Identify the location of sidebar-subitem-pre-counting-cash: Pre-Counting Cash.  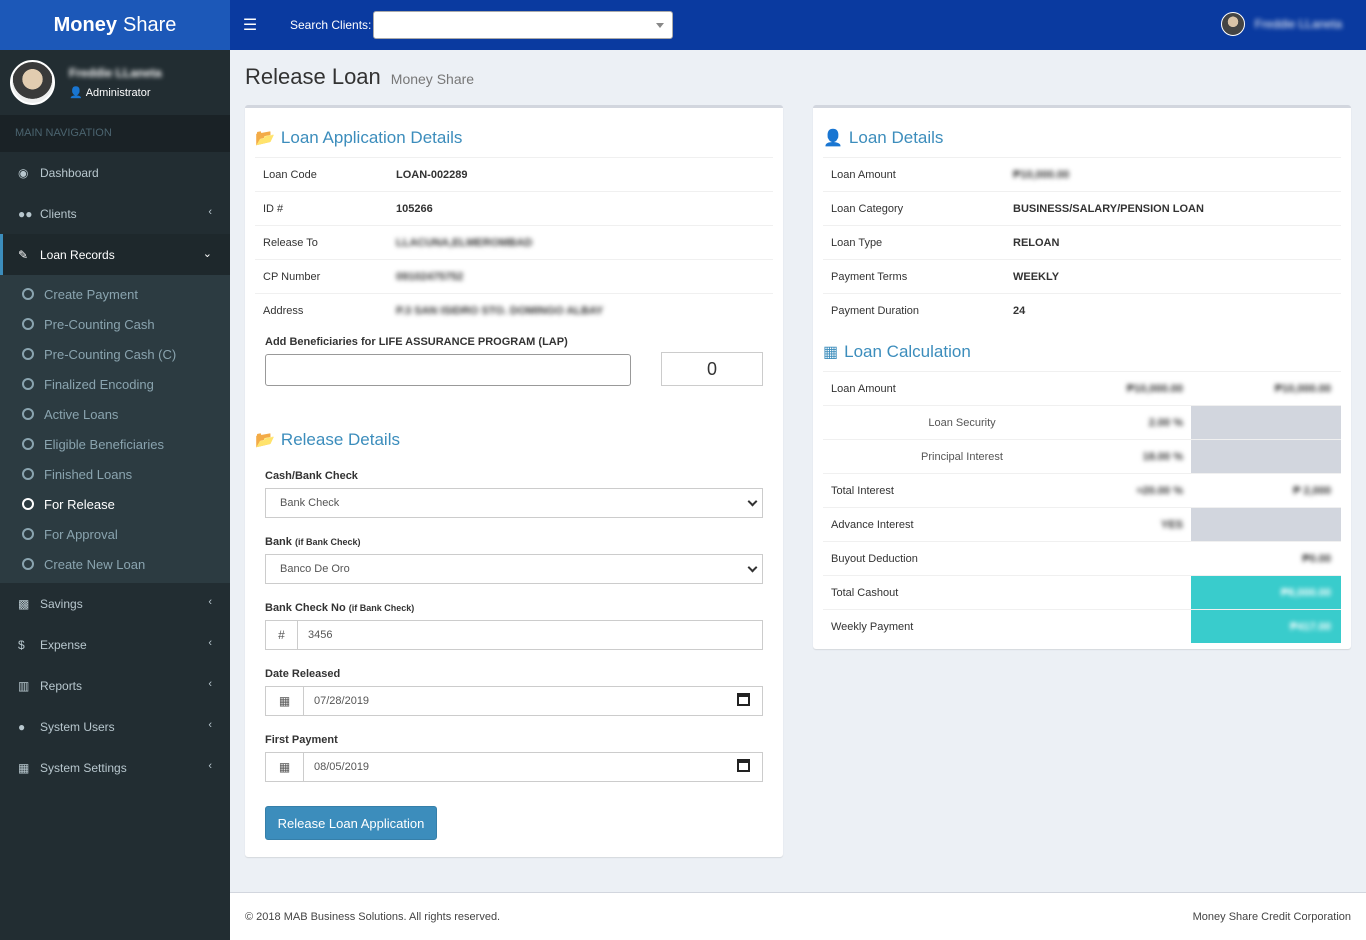
(115, 324).